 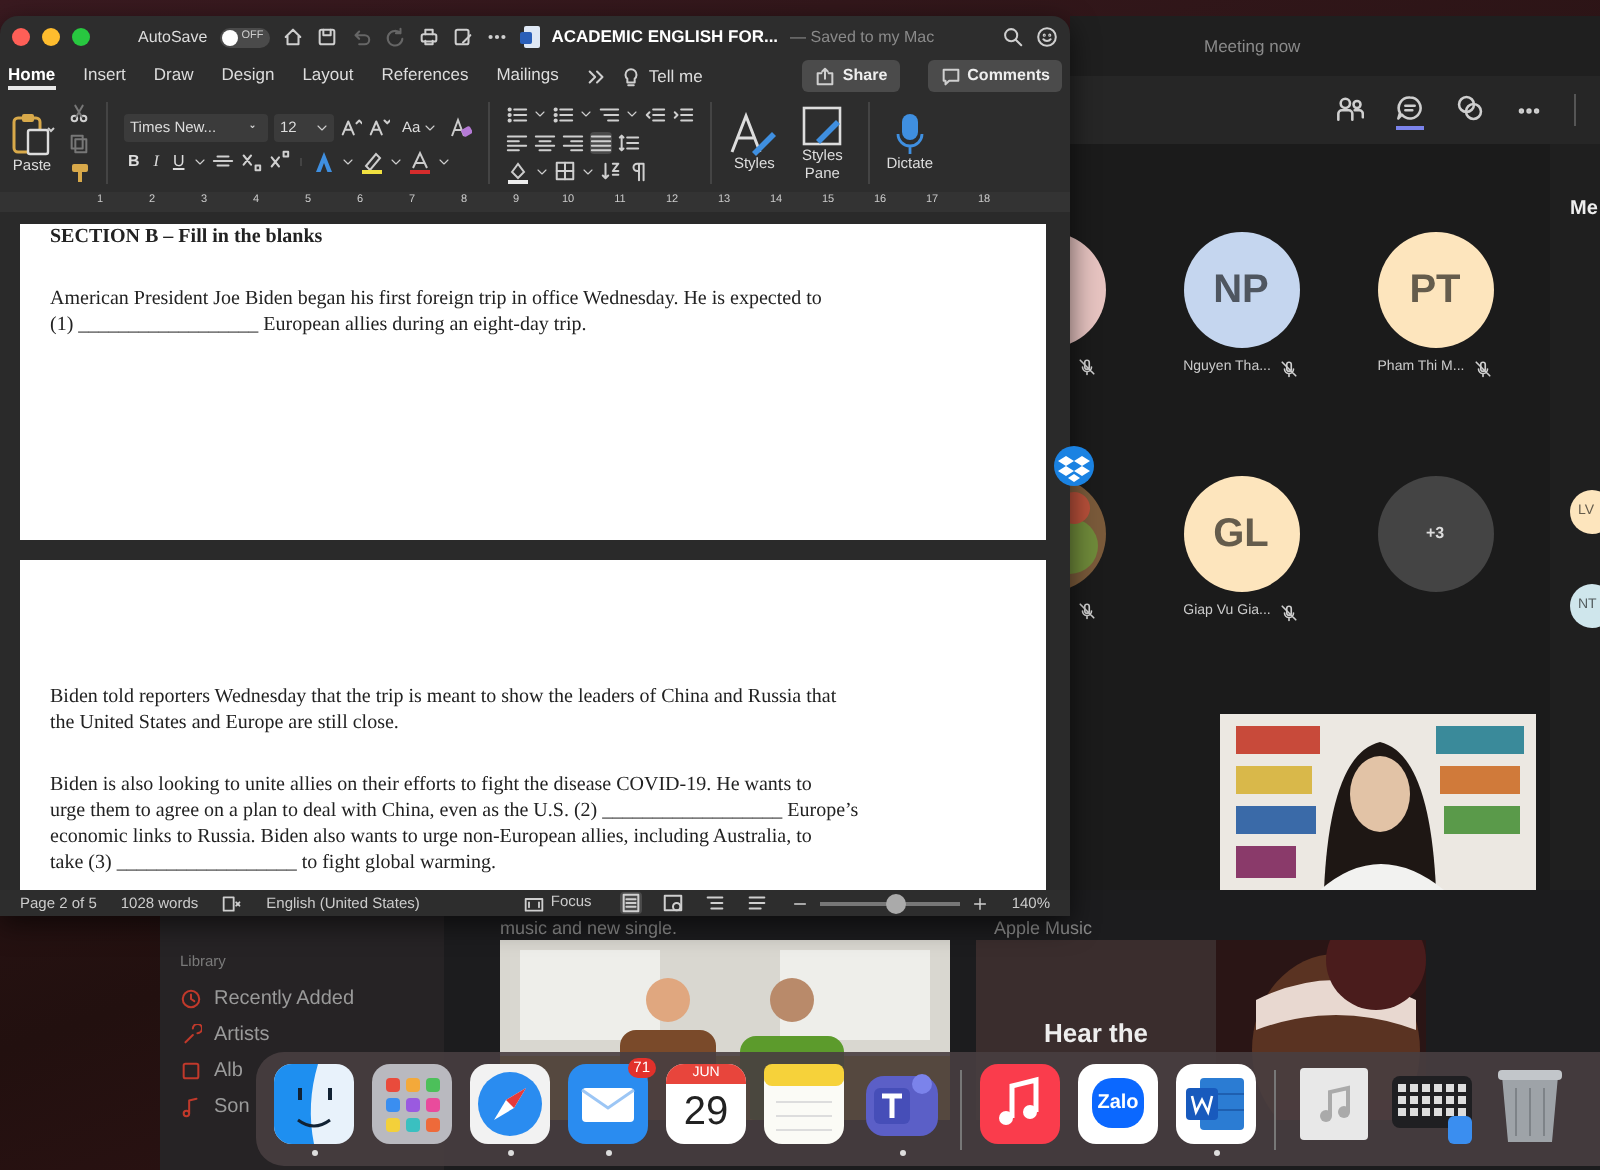 I want to click on bullets-icon, so click(x=517, y=114).